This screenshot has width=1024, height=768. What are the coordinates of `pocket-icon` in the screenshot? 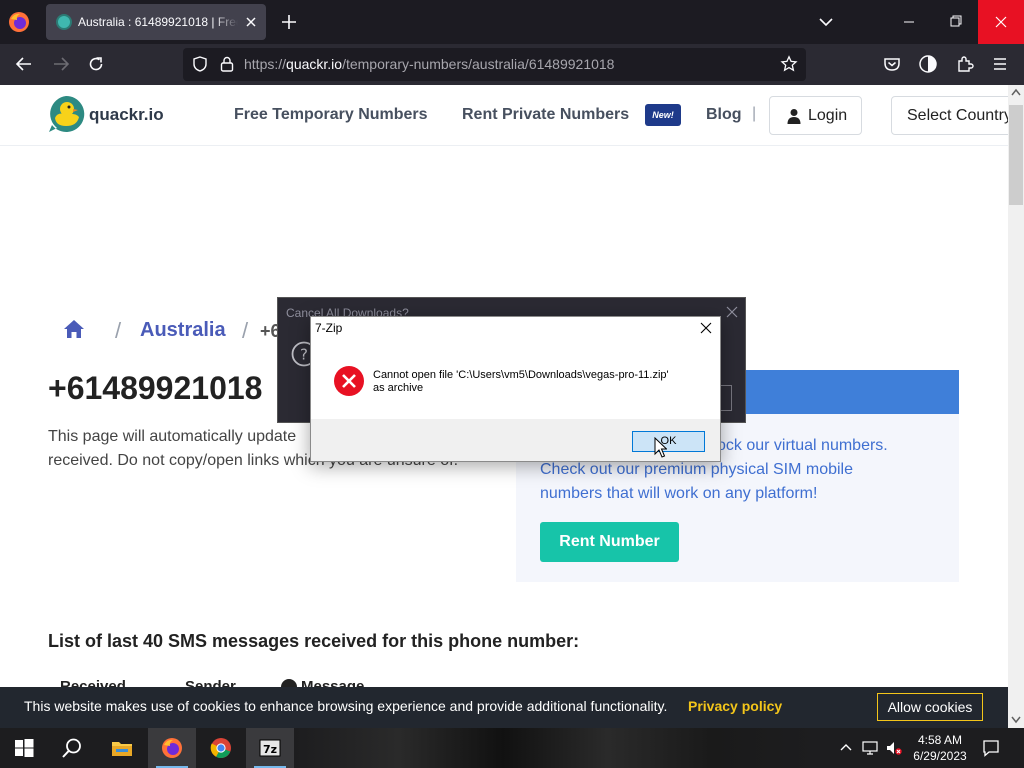 It's located at (892, 64).